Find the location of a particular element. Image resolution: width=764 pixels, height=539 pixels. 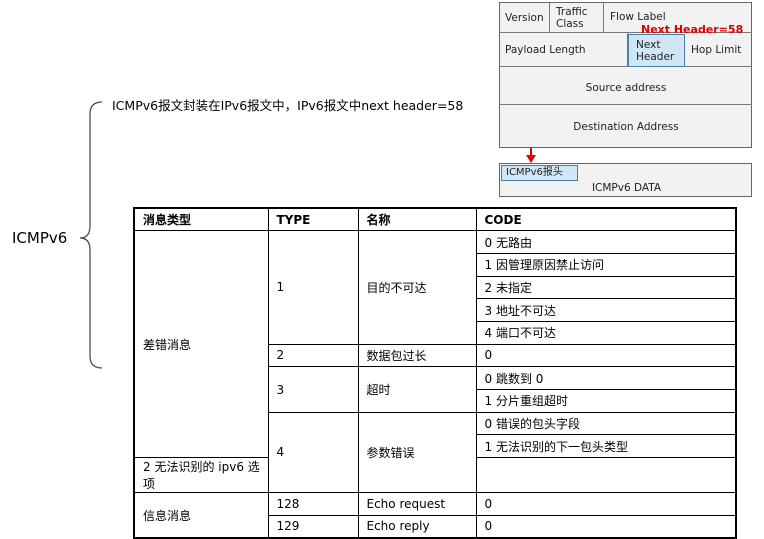

next-header-field: Next Header is located at coordinates (656, 50).